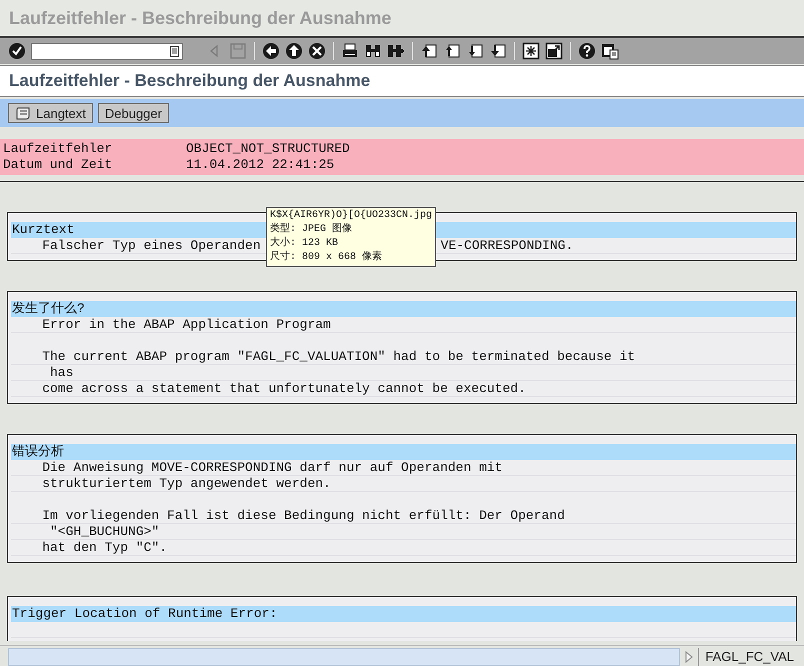 Image resolution: width=804 pixels, height=666 pixels. What do you see at coordinates (339, 356) in the screenshot?
I see `text-line: The current ABAP program "FAGL_FC_VALUATION" had to be terminated because it` at bounding box center [339, 356].